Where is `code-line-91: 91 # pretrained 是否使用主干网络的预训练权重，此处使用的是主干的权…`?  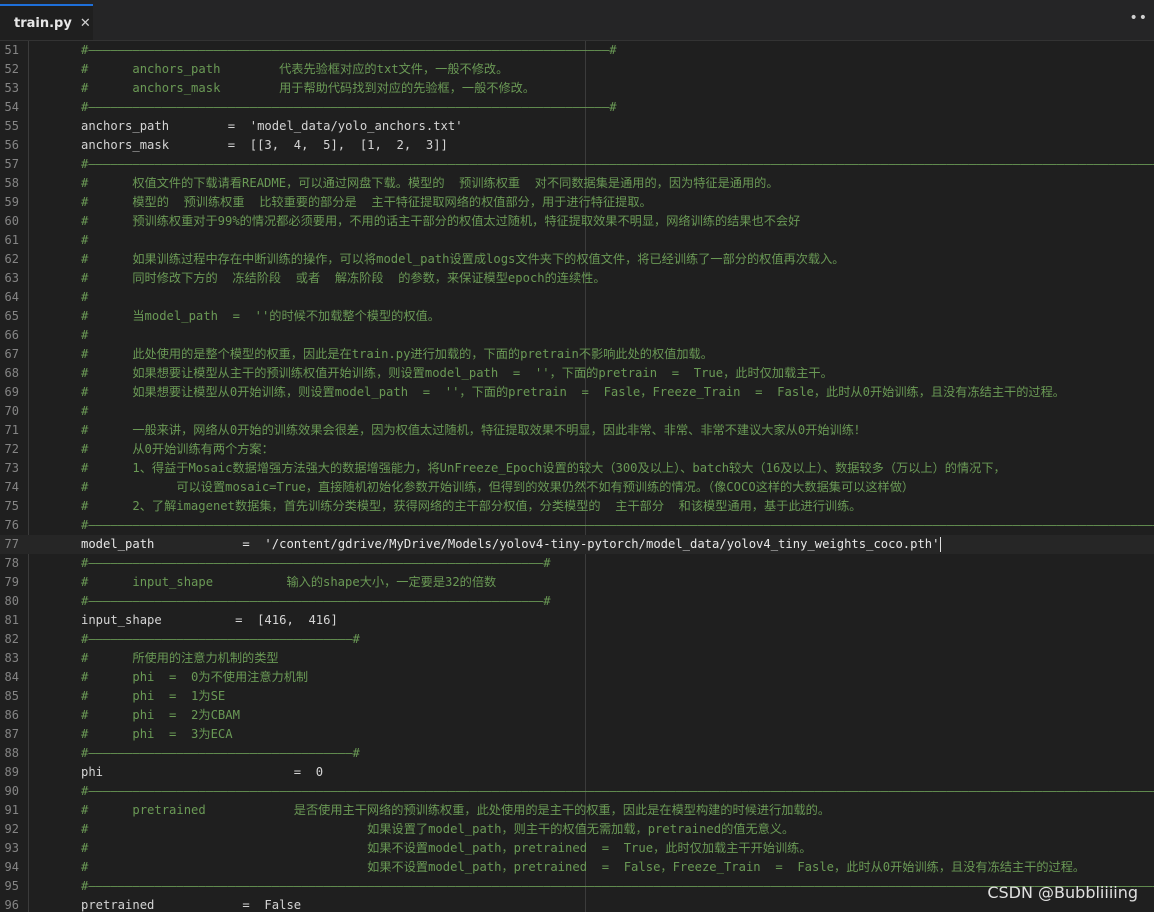 code-line-91: 91 # pretrained 是否使用主干网络的预训练权重，此处使用的是主干的权… is located at coordinates (577, 810).